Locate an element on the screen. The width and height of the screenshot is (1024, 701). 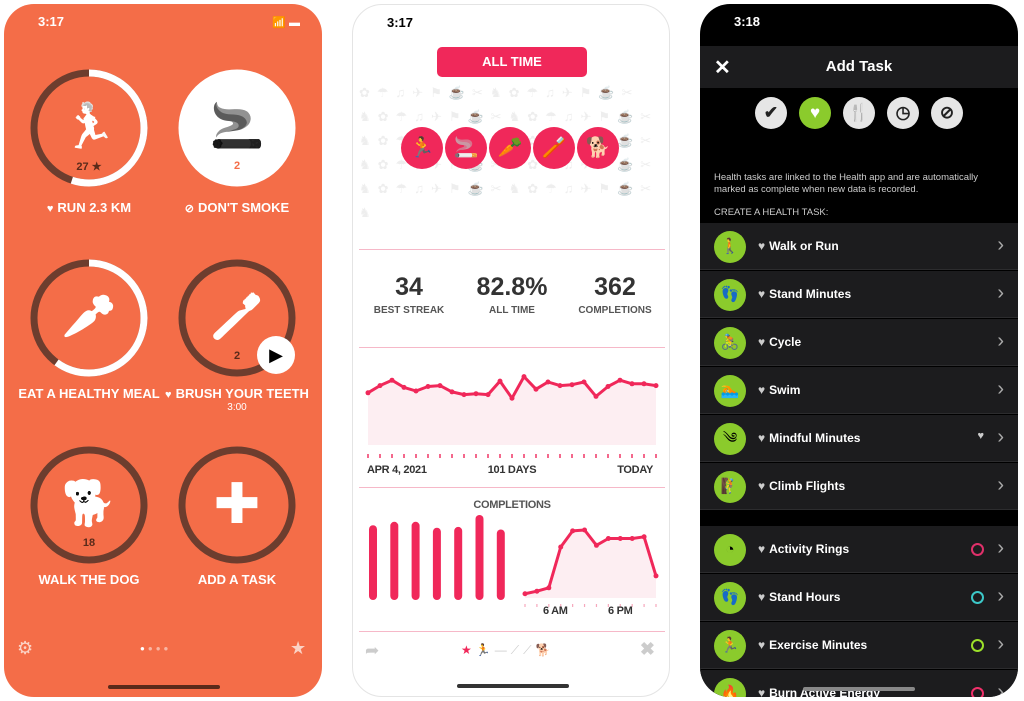
task-label-text: Exercise Minutes is located at coordinates (818, 645).